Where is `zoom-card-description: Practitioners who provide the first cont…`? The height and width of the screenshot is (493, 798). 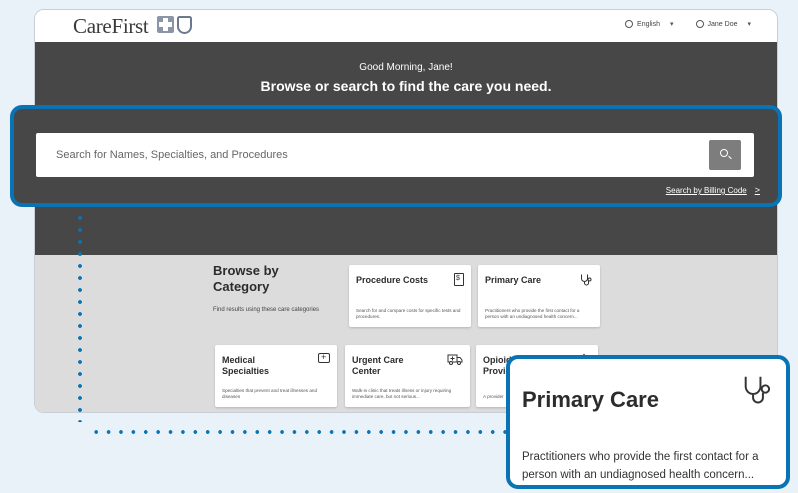 zoom-card-description: Practitioners who provide the first cont… is located at coordinates (640, 466).